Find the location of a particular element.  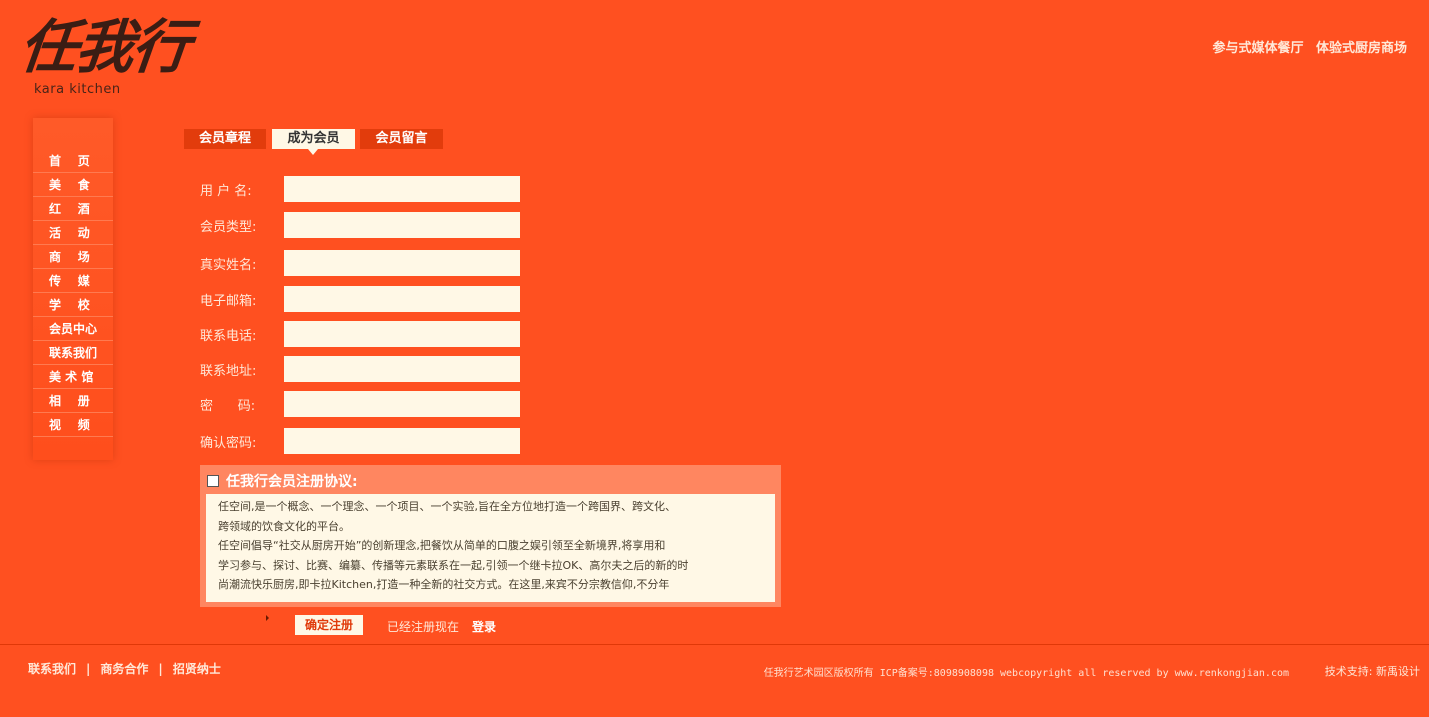

logo-title: 任我行 is located at coordinates (104, 47).